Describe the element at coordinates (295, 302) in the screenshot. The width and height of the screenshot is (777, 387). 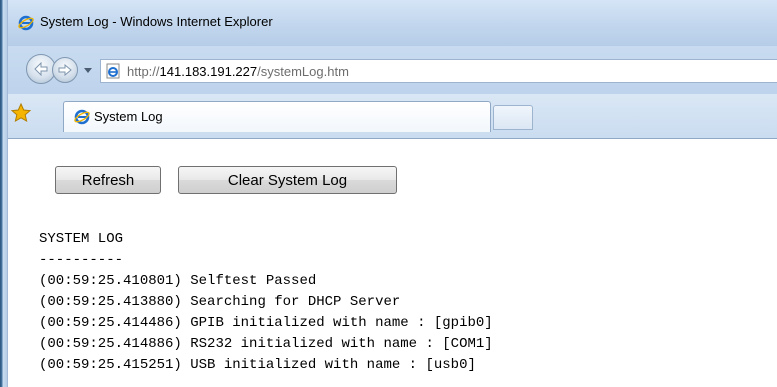
I see `log-message: Searching for DHCP Server` at that location.